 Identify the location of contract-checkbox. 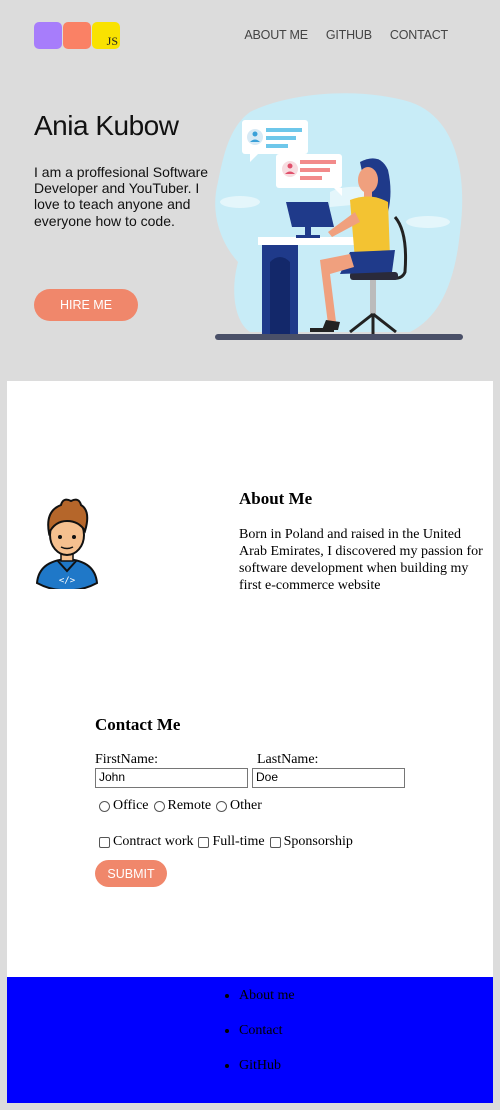
(104, 842).